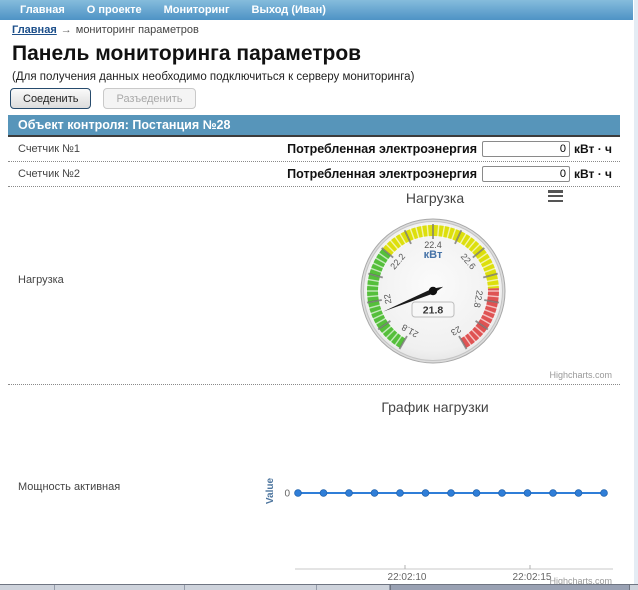 The width and height of the screenshot is (638, 590). What do you see at coordinates (137, 30) in the screenshot?
I see `breadcrumb-current: мониторинг параметров` at bounding box center [137, 30].